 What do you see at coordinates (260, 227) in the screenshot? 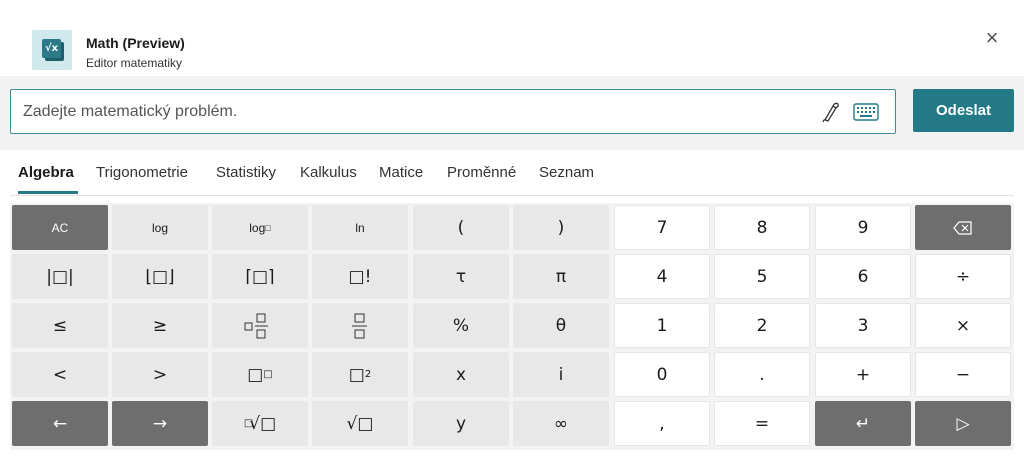
I see `key-log-base: log □` at bounding box center [260, 227].